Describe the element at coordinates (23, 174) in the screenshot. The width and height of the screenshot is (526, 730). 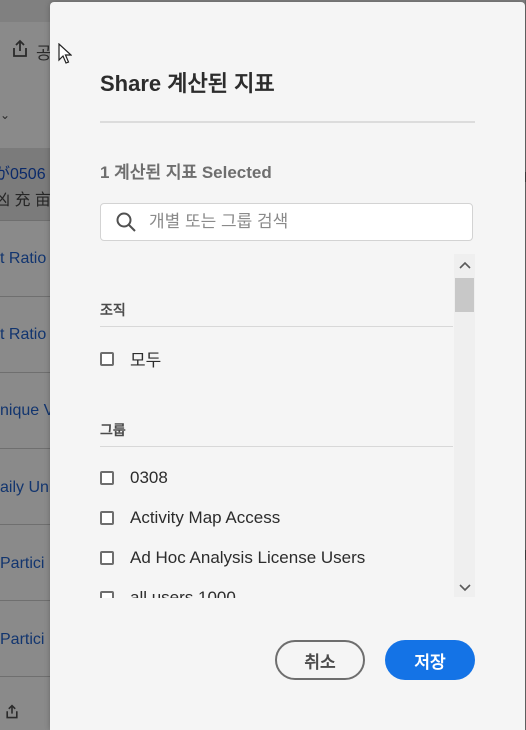
I see `background-row-title: が0506` at that location.